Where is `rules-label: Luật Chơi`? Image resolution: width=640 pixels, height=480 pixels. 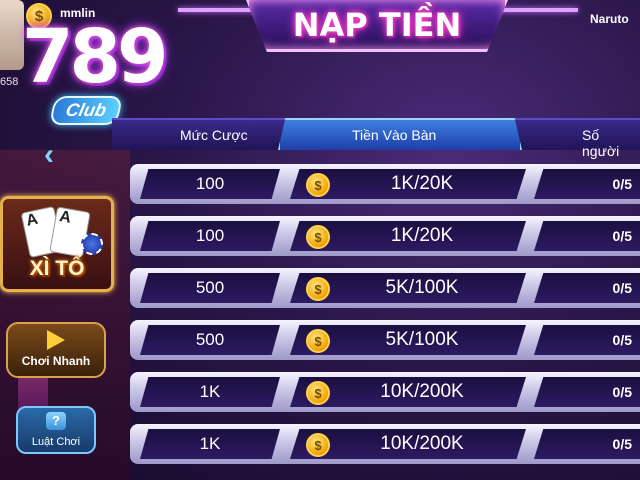 rules-label: Luật Chơi is located at coordinates (56, 442).